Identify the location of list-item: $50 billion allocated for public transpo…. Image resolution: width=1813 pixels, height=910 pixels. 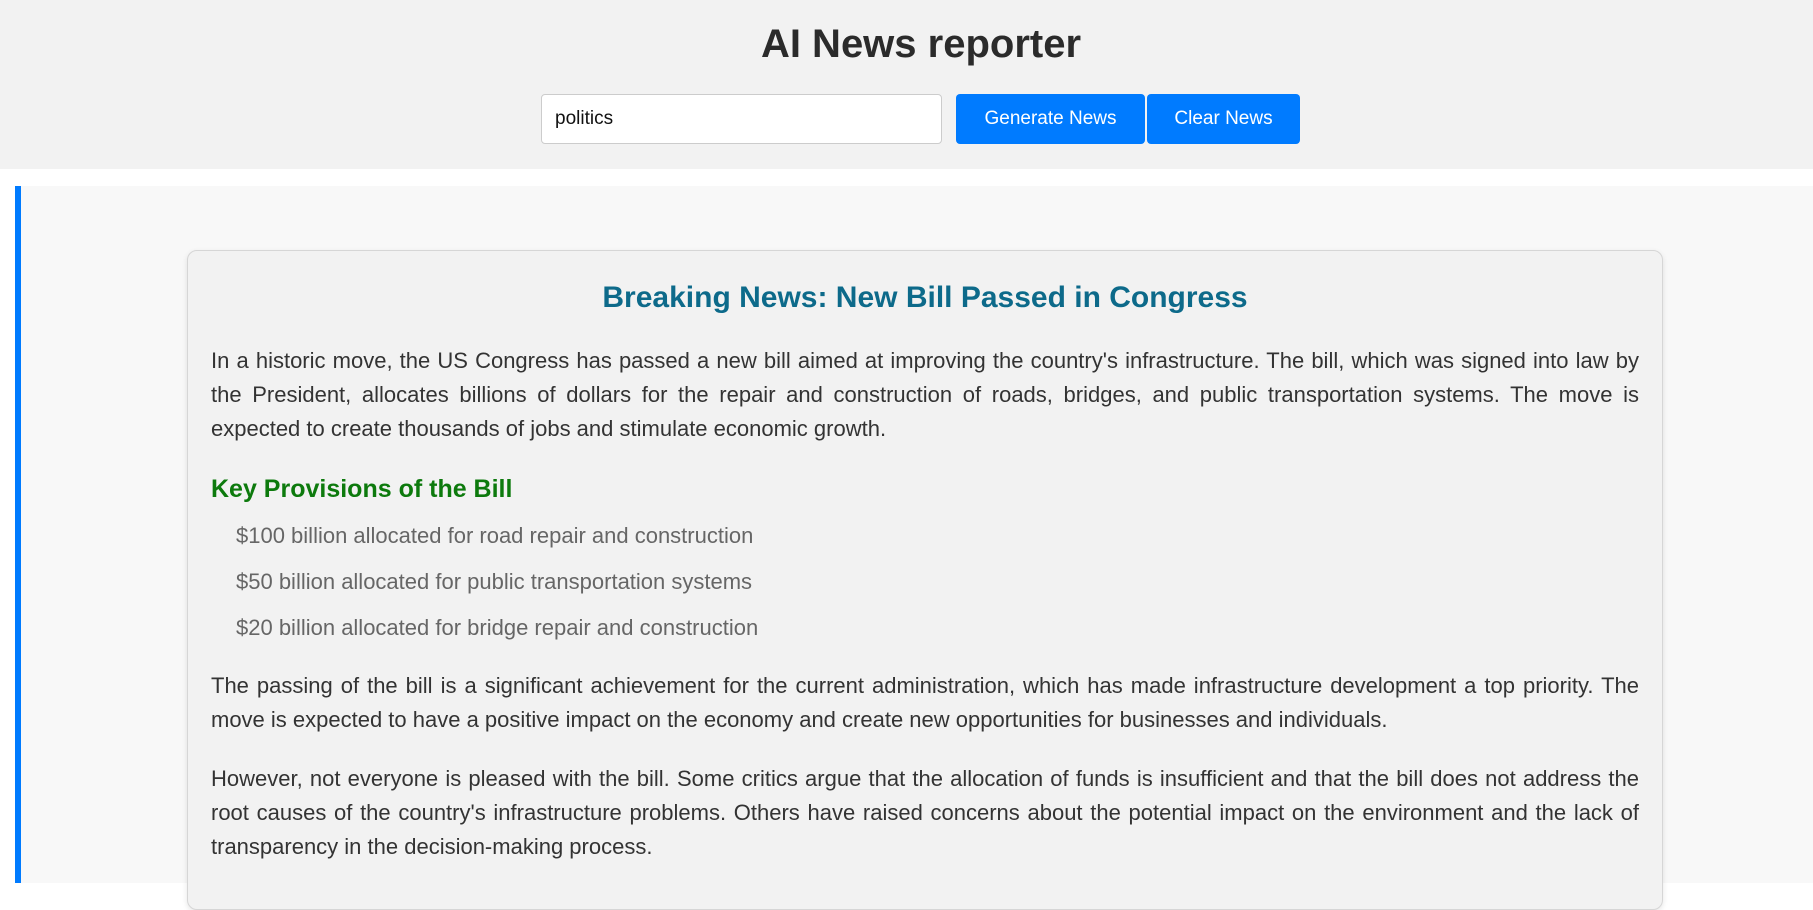
(494, 581).